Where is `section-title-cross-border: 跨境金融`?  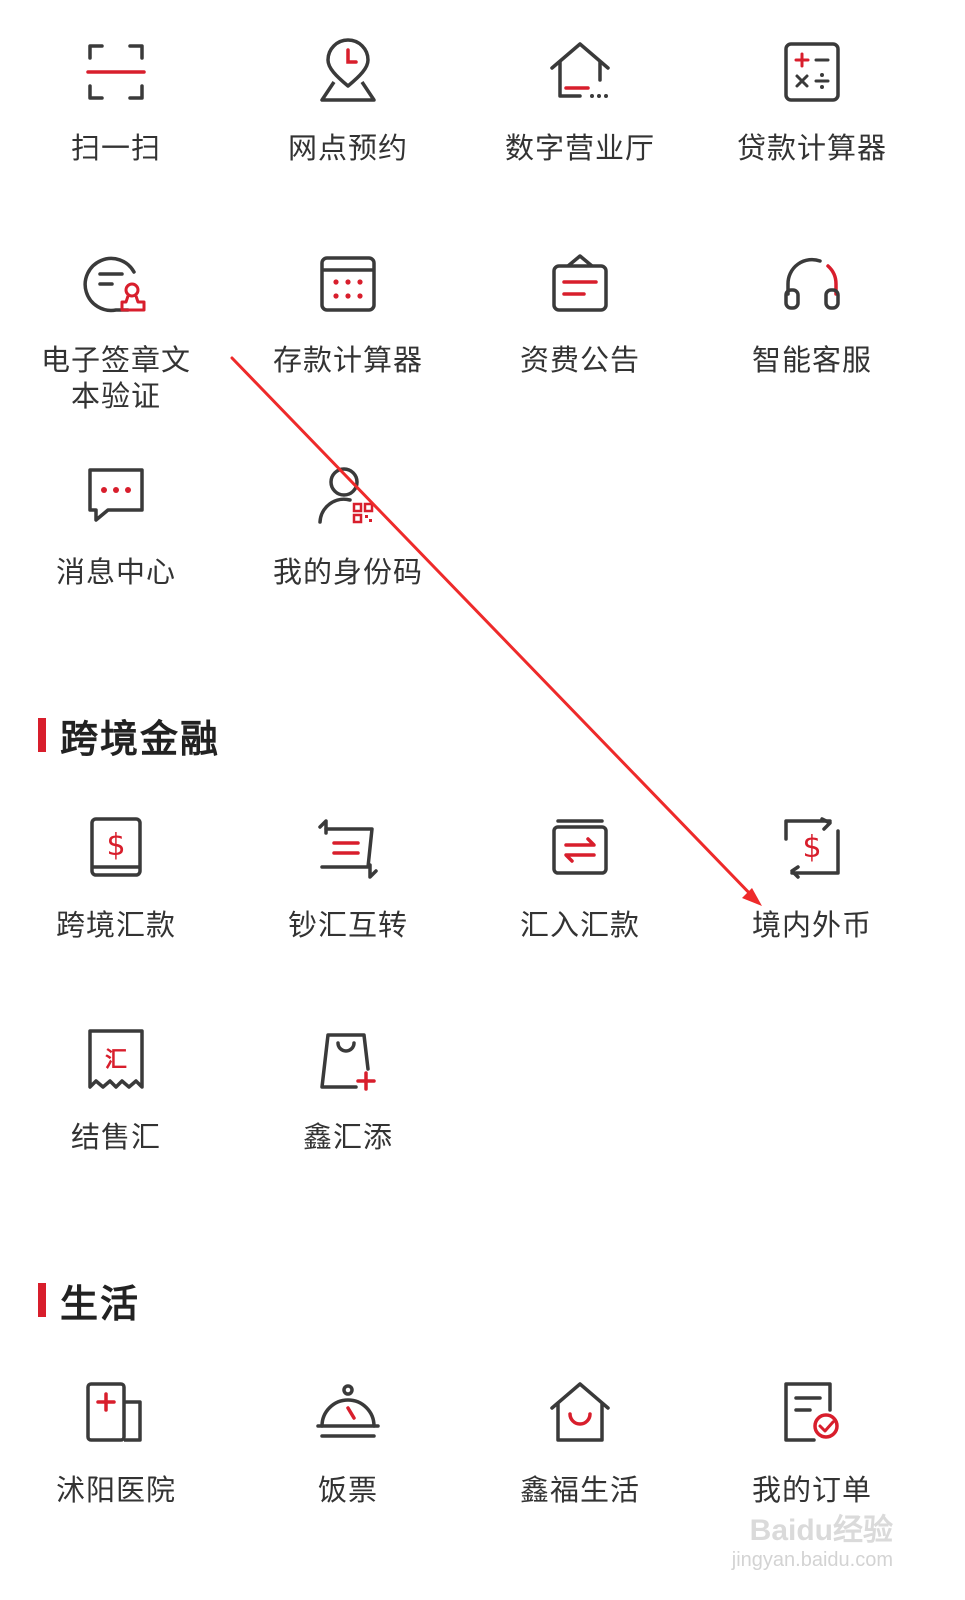
section-title-cross-border: 跨境金融 is located at coordinates (129, 736).